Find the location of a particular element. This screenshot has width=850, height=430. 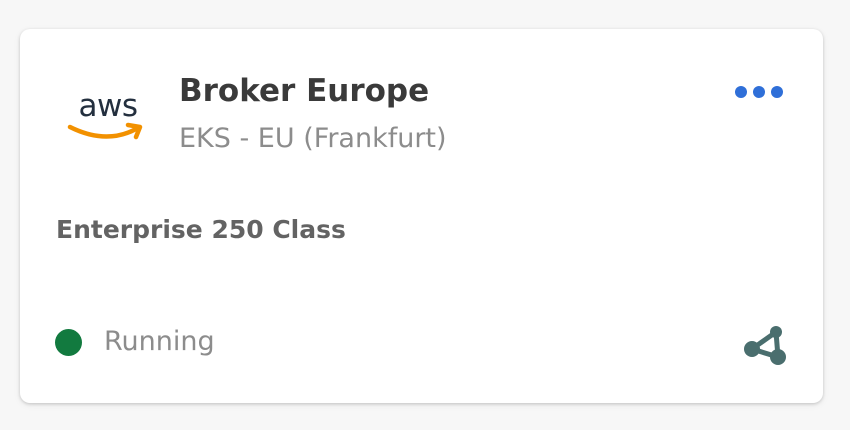

share-network-icon is located at coordinates (765, 345).